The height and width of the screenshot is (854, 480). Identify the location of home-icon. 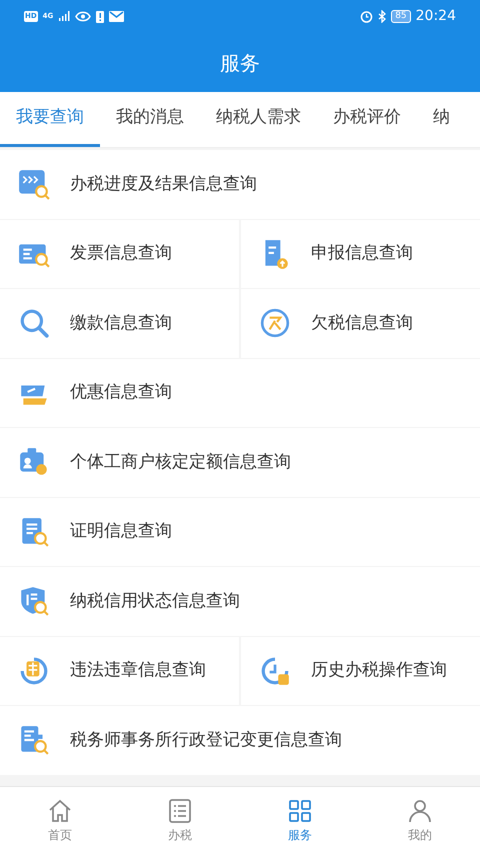
(60, 811).